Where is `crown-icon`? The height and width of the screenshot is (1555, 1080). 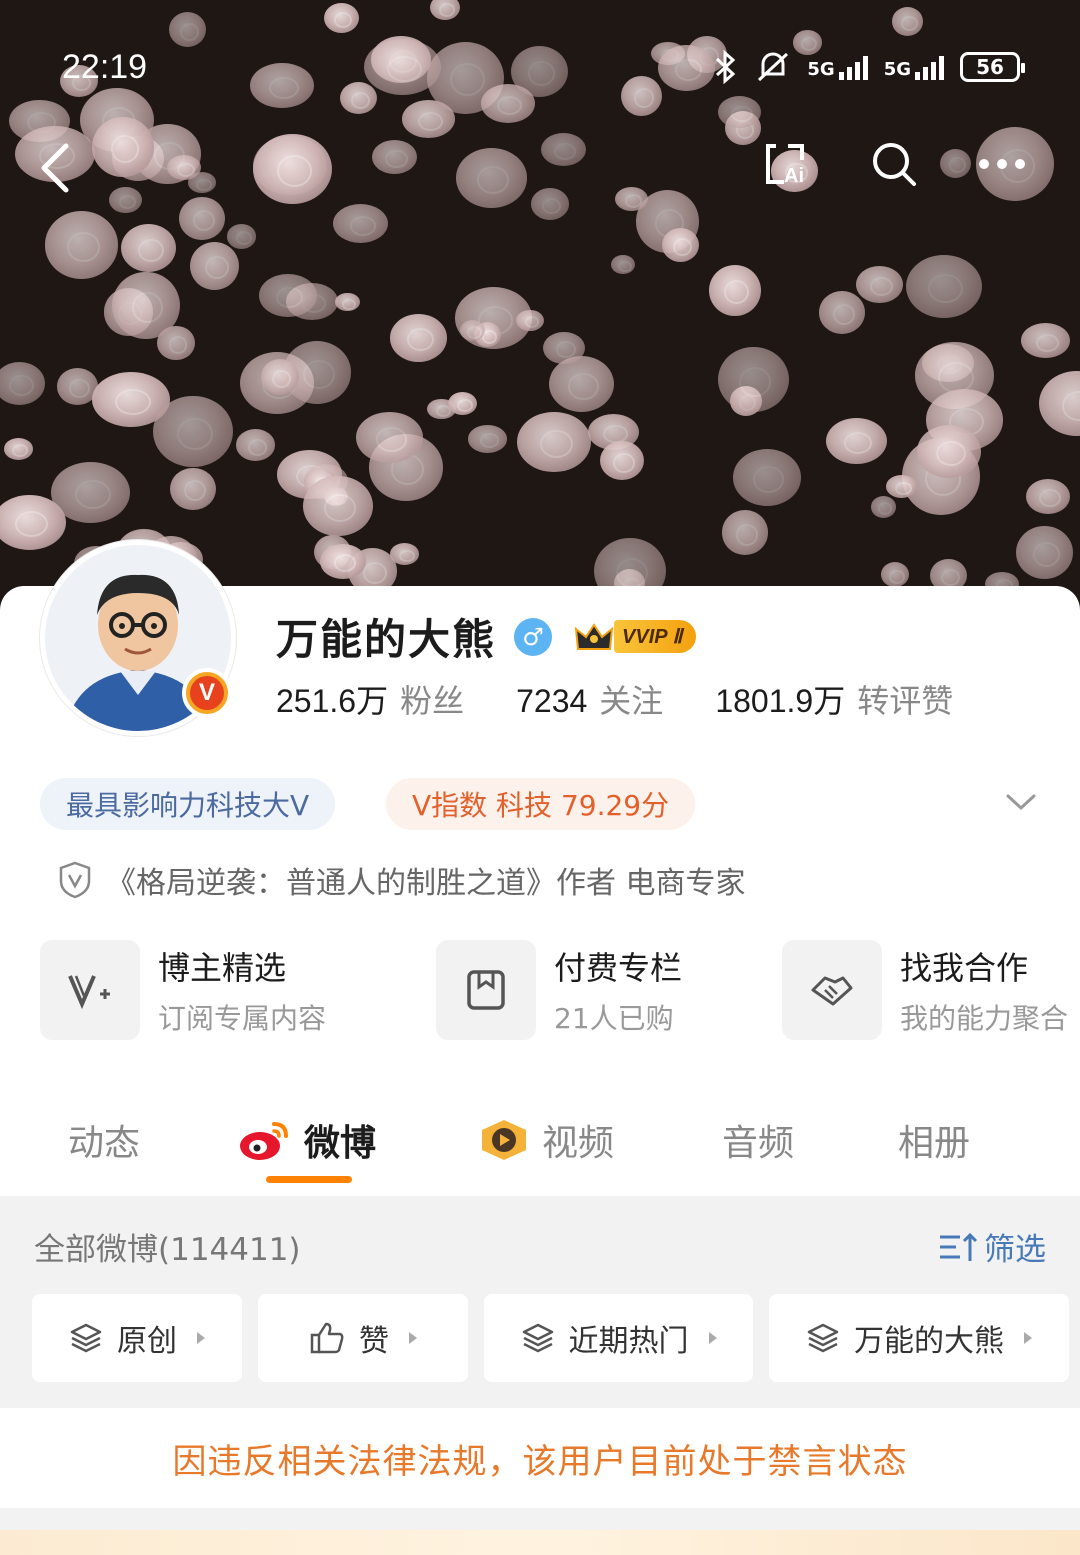
crown-icon is located at coordinates (594, 636).